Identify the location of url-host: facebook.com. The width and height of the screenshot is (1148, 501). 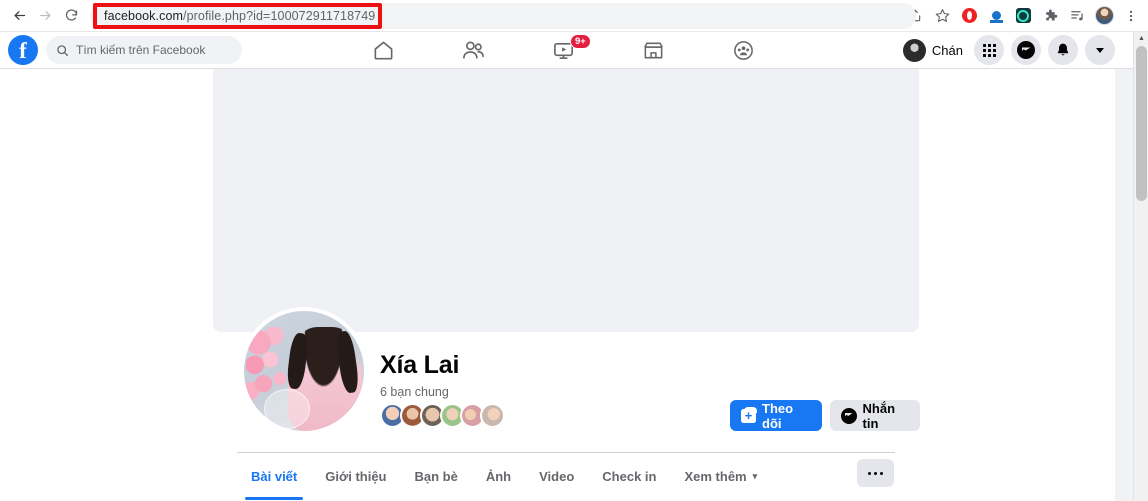
(144, 15).